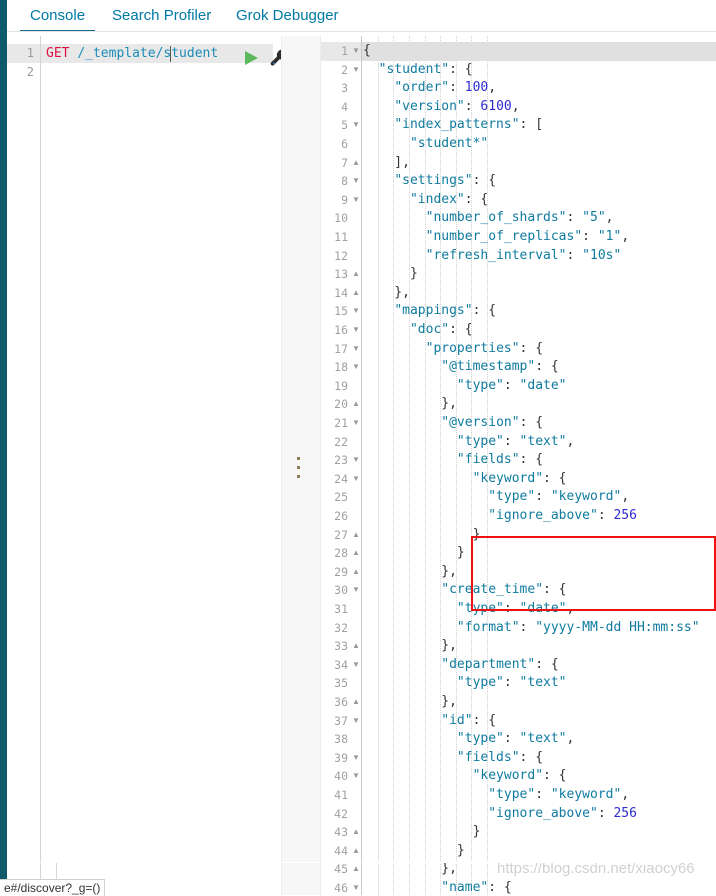 The image size is (716, 896). I want to click on response-line-text: "index": {, so click(449, 199).